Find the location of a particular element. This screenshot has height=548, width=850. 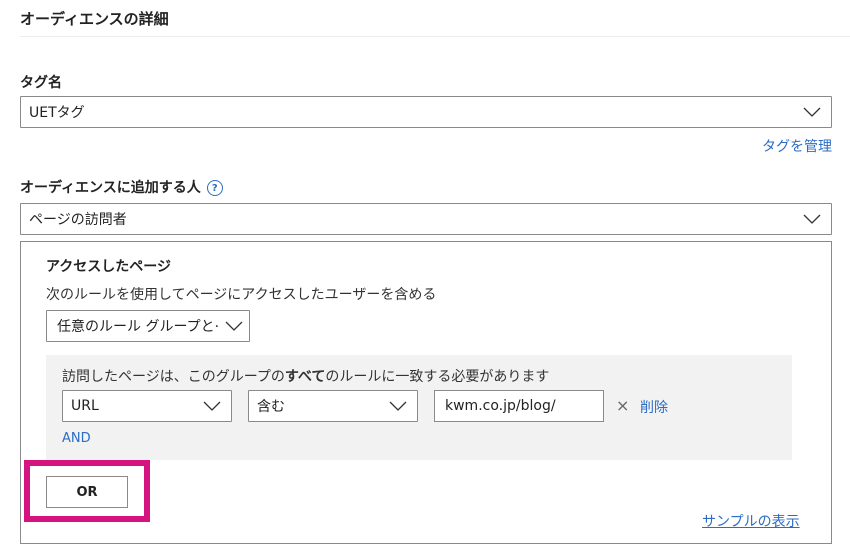

rule-group-description: 訪問したページは、このグループのすべてのルールに一致する必要があります is located at coordinates (305, 376).